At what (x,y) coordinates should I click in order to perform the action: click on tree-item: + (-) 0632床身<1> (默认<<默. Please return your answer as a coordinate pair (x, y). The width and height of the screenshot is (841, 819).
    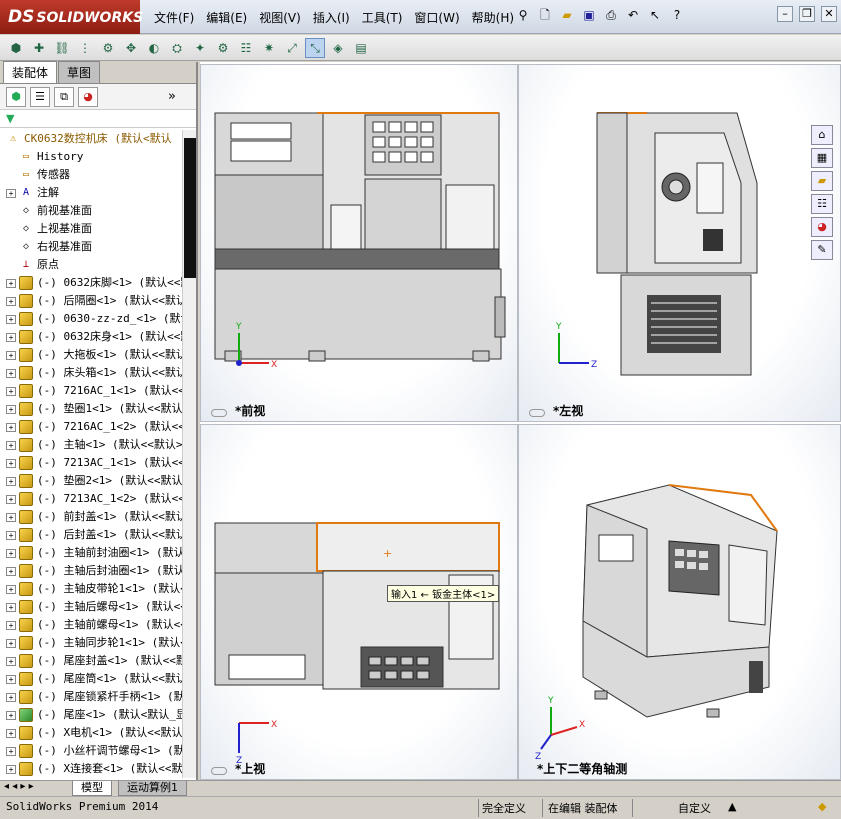
    Looking at the image, I should click on (91, 337).